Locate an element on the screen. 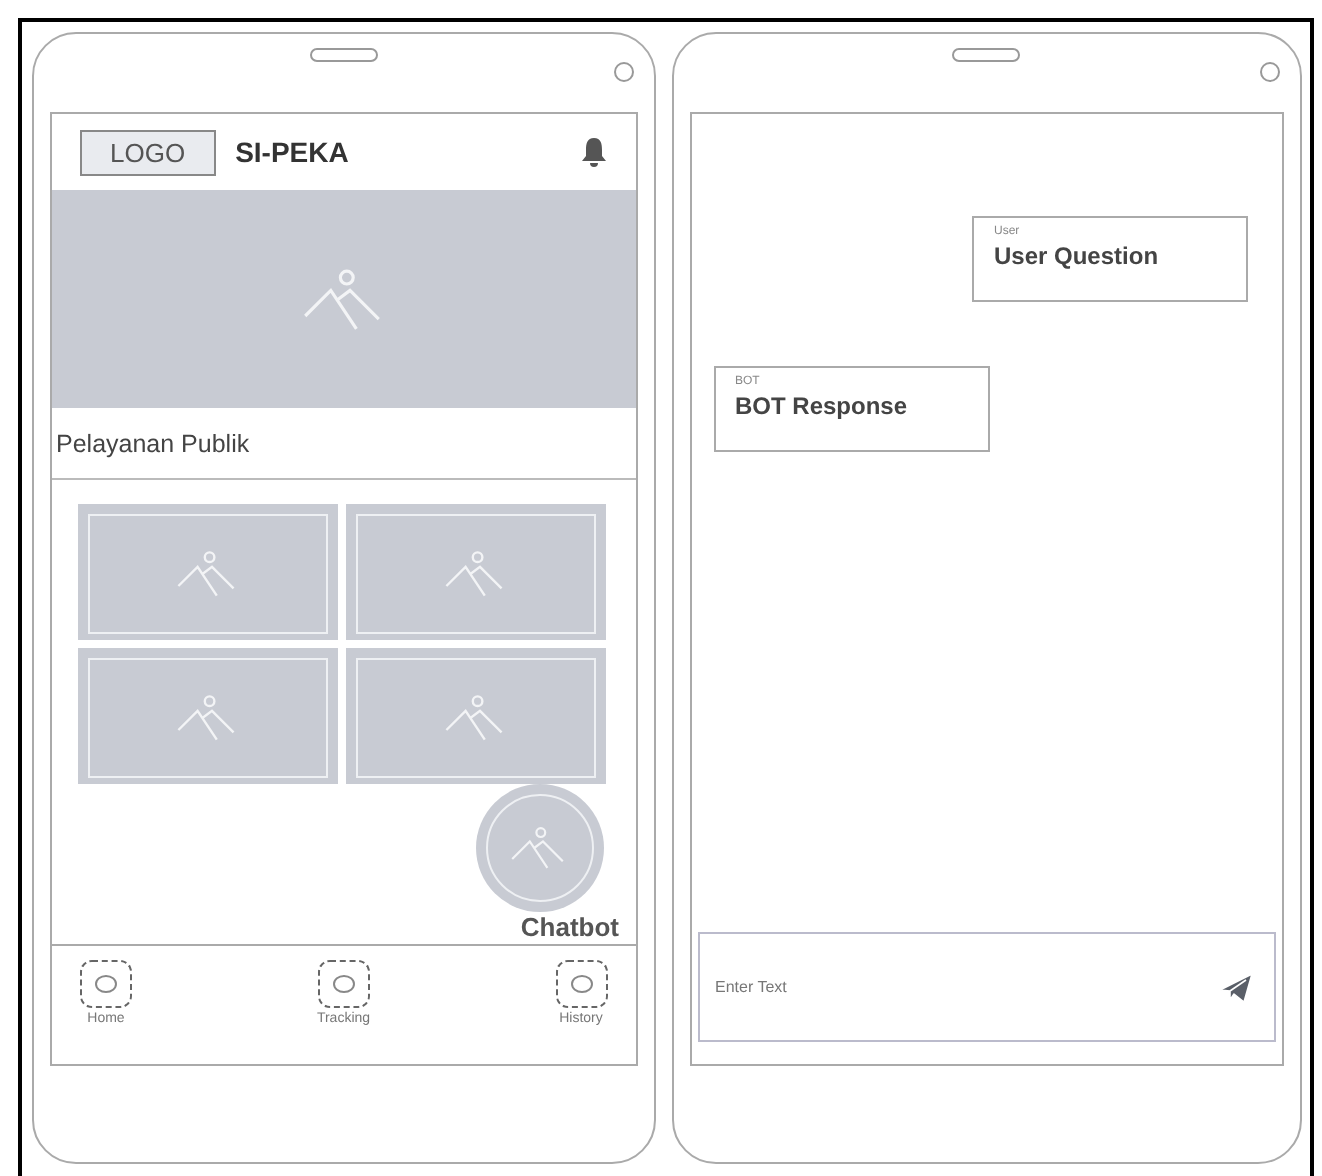 This screenshot has height=1176, width=1322. app-title: SI-PEKA is located at coordinates (293, 152).